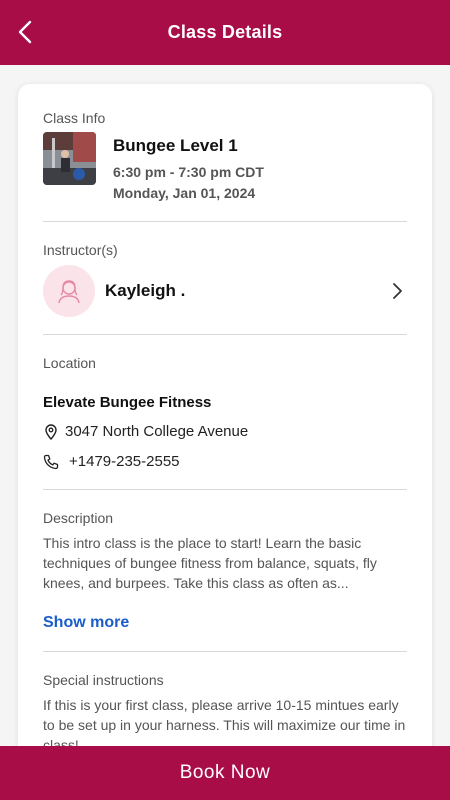  What do you see at coordinates (51, 462) in the screenshot?
I see `phone-icon` at bounding box center [51, 462].